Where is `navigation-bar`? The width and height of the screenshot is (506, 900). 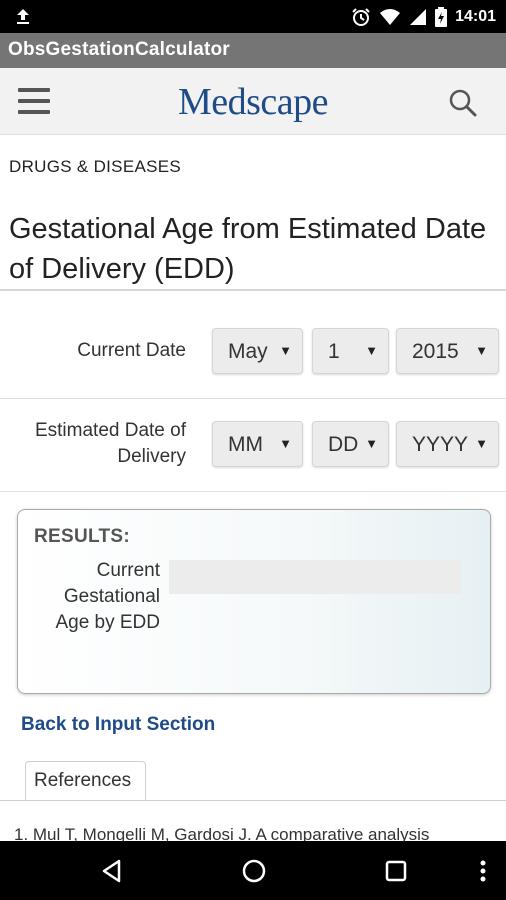
navigation-bar is located at coordinates (253, 870).